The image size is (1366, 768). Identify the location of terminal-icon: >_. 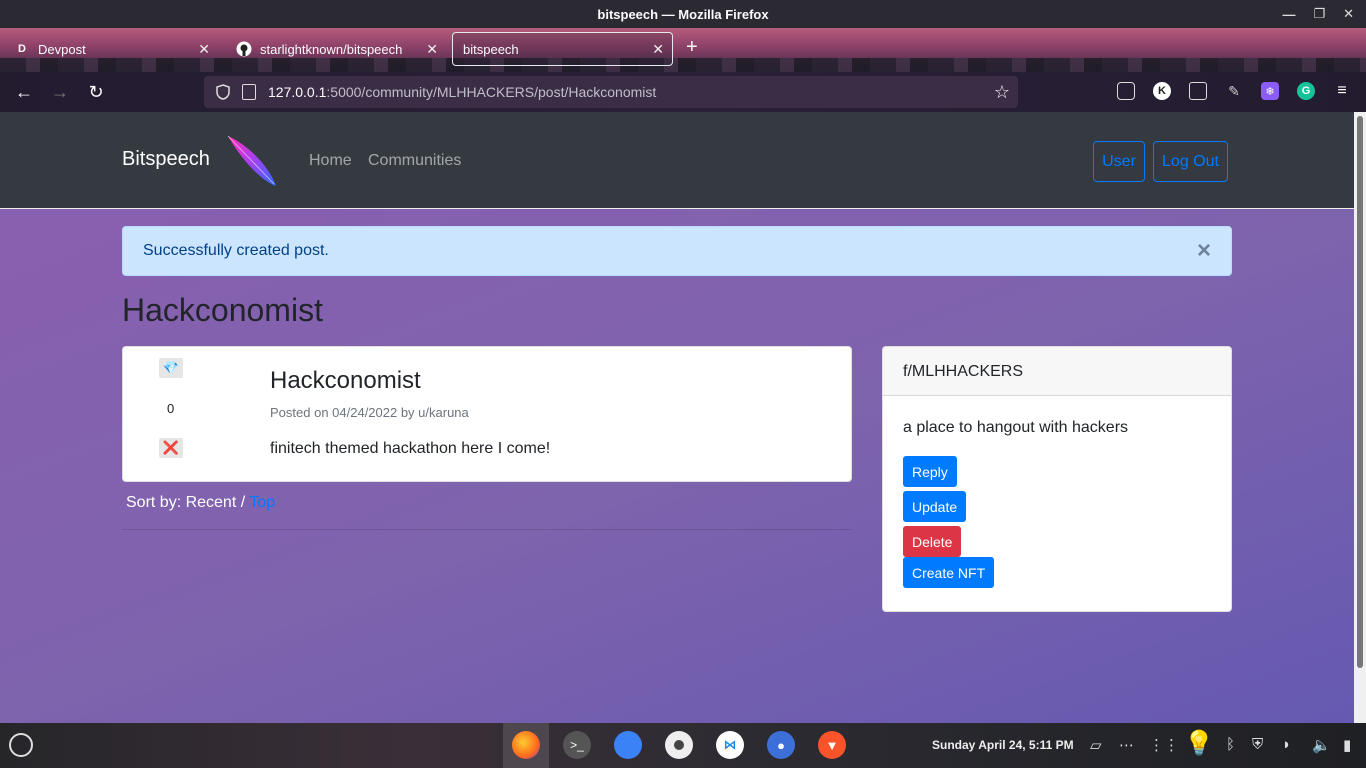
(577, 745).